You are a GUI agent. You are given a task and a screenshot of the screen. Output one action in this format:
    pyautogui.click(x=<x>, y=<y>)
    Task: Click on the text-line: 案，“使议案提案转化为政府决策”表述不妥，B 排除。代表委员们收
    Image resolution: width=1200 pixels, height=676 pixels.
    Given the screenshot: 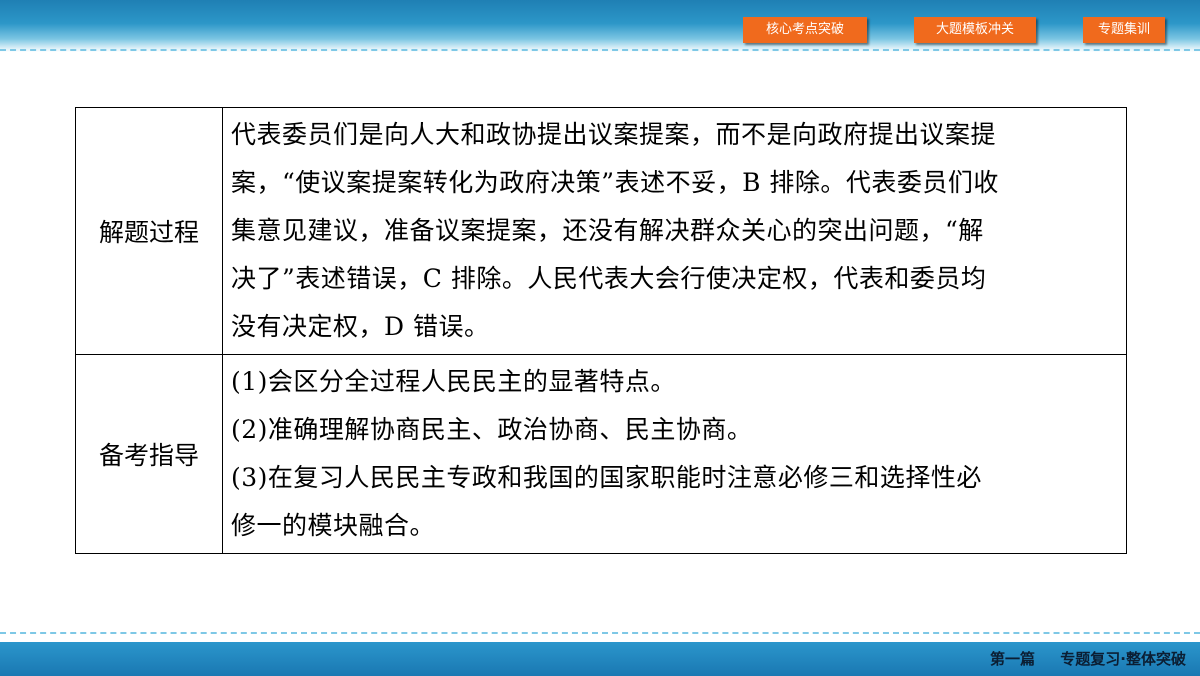 What is the action you would take?
    pyautogui.click(x=615, y=182)
    